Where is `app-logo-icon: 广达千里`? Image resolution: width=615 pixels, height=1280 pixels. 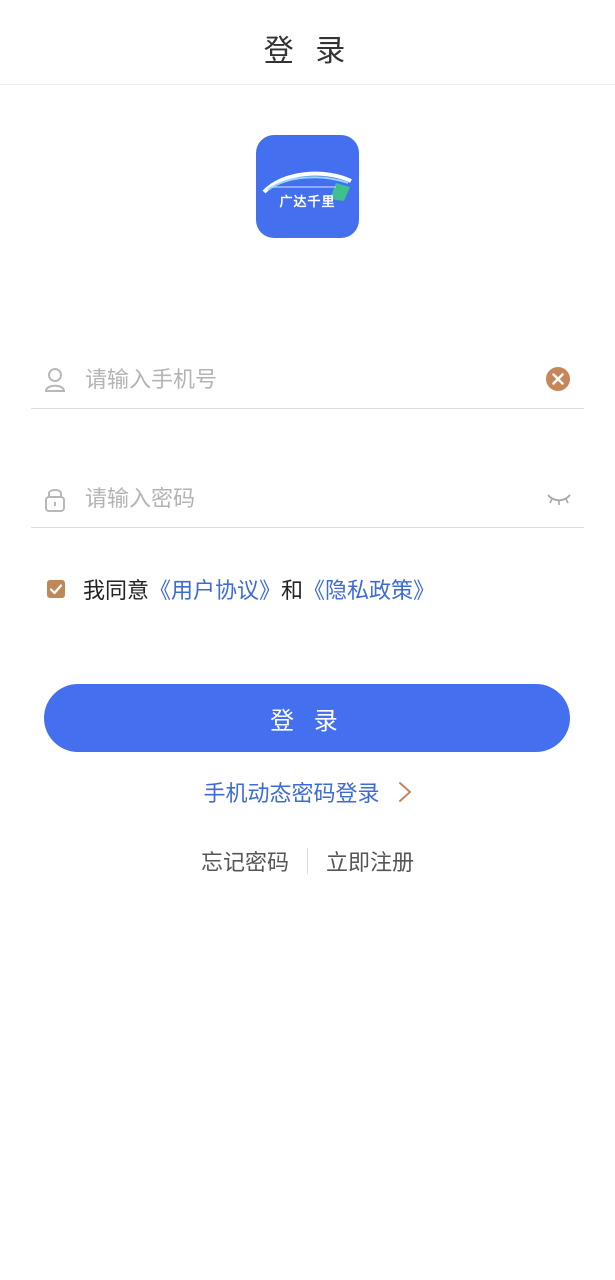
app-logo-icon: 广达千里 is located at coordinates (307, 186).